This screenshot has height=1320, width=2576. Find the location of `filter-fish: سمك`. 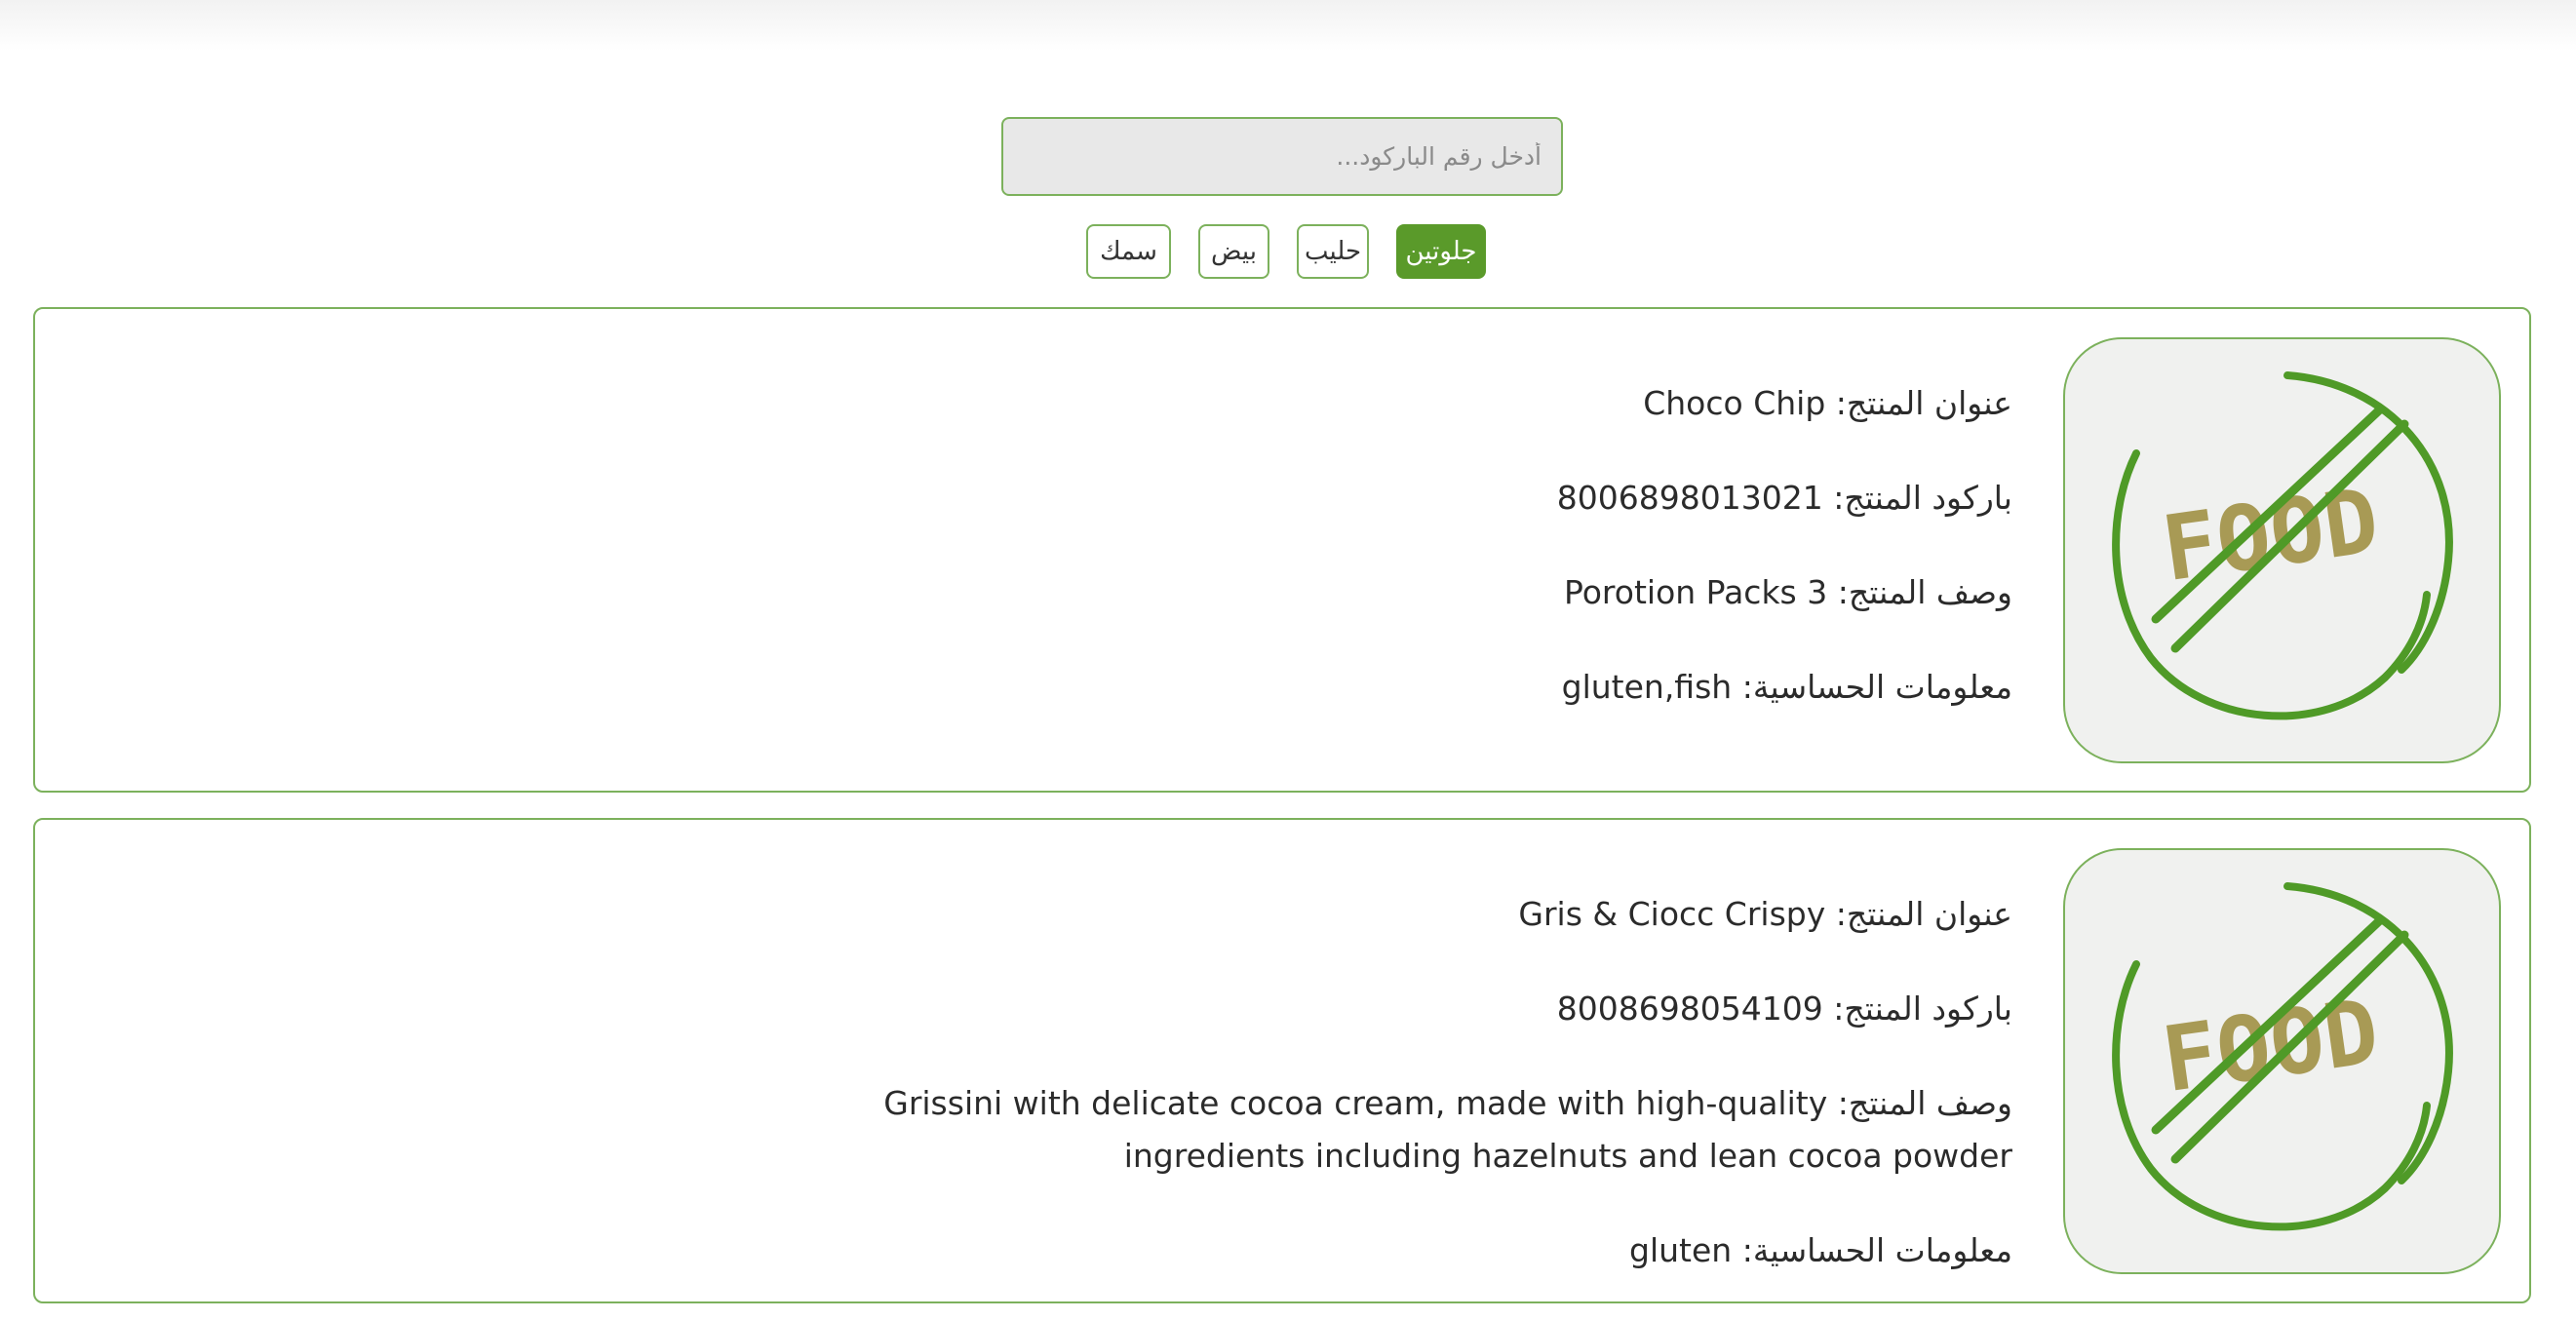

filter-fish: سمك is located at coordinates (1128, 252).